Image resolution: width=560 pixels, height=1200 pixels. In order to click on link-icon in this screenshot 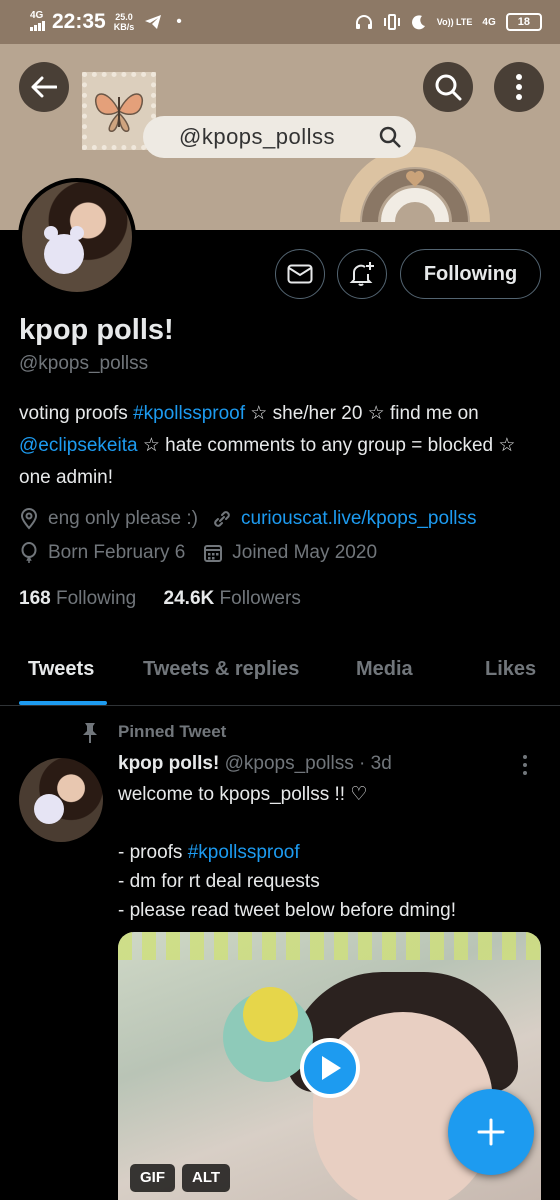, I will do `click(222, 519)`.